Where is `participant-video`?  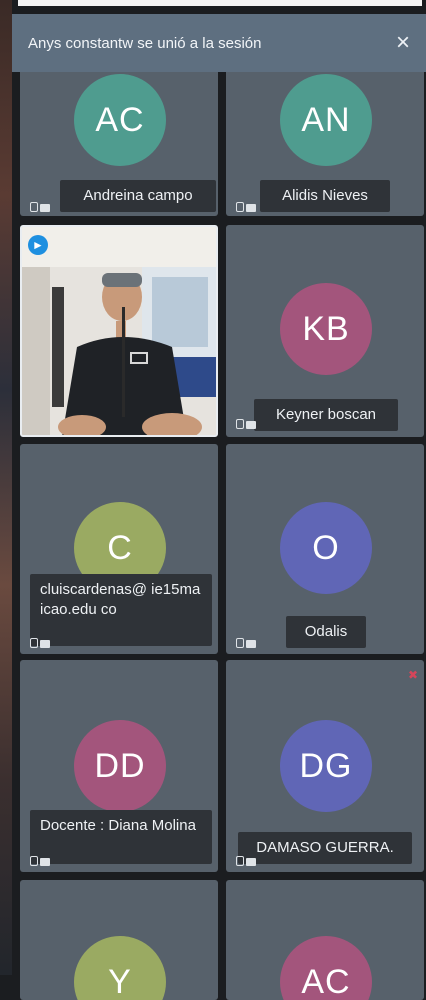
participant-video is located at coordinates (119, 331).